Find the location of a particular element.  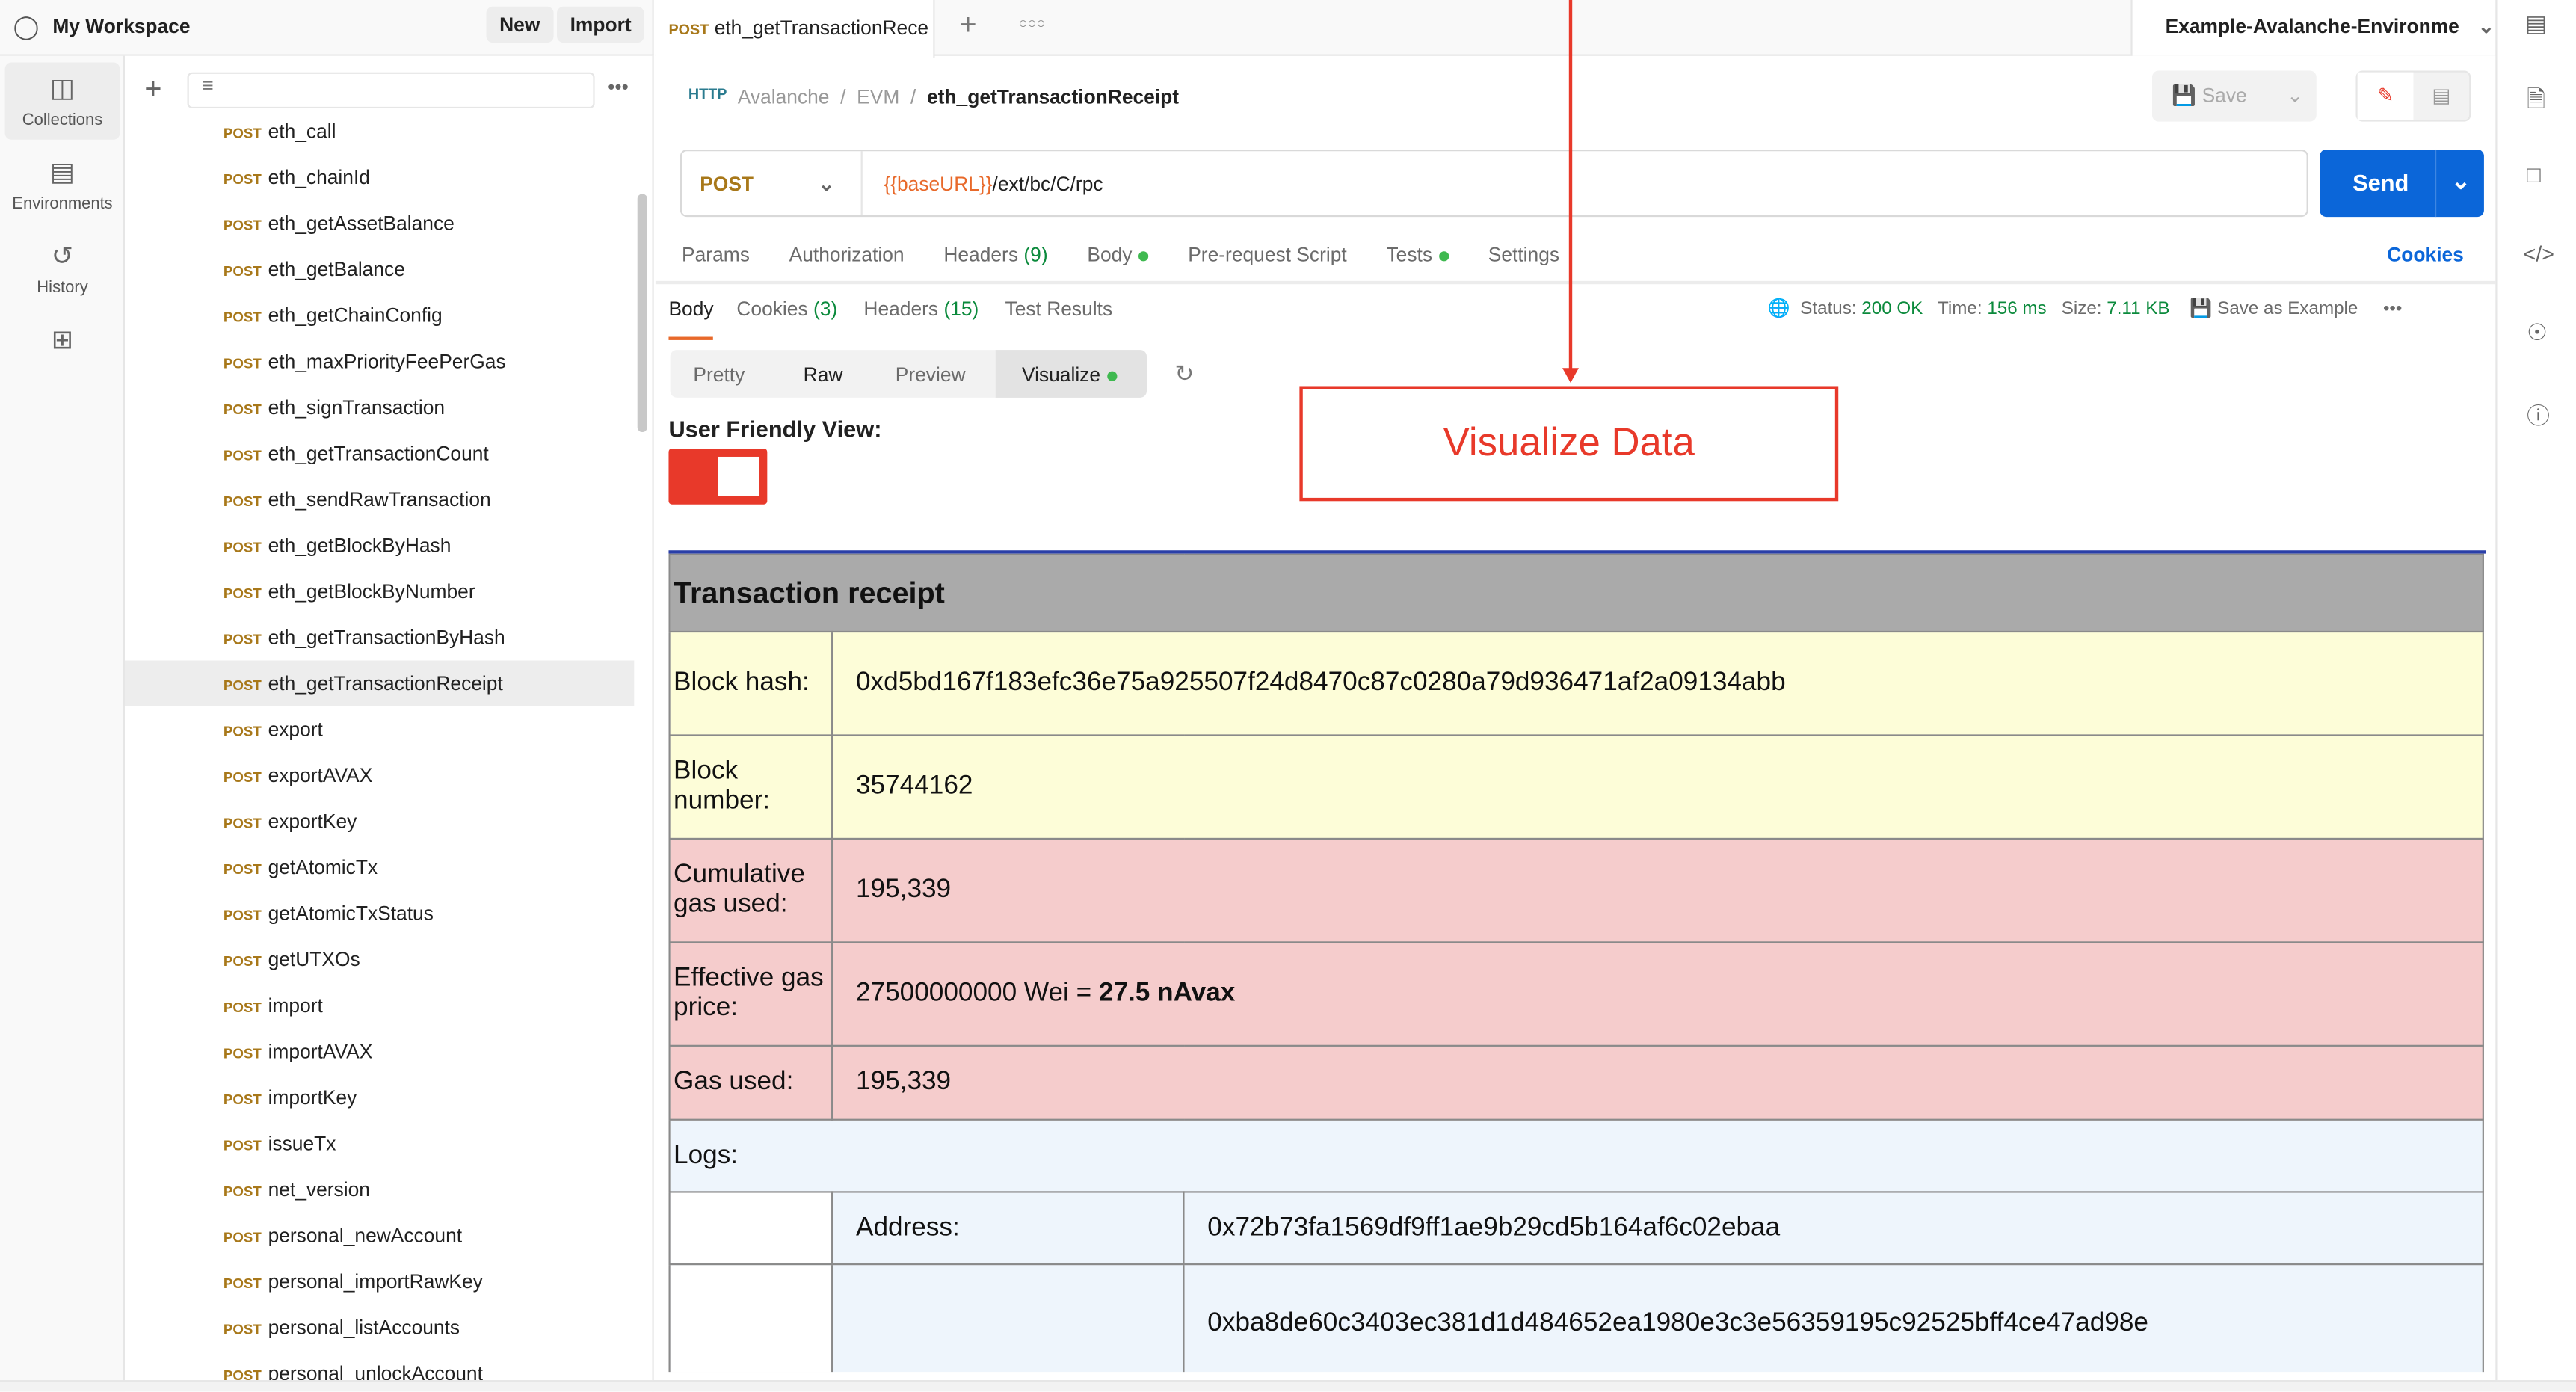

request-item: POST eth_call is located at coordinates (379, 131).